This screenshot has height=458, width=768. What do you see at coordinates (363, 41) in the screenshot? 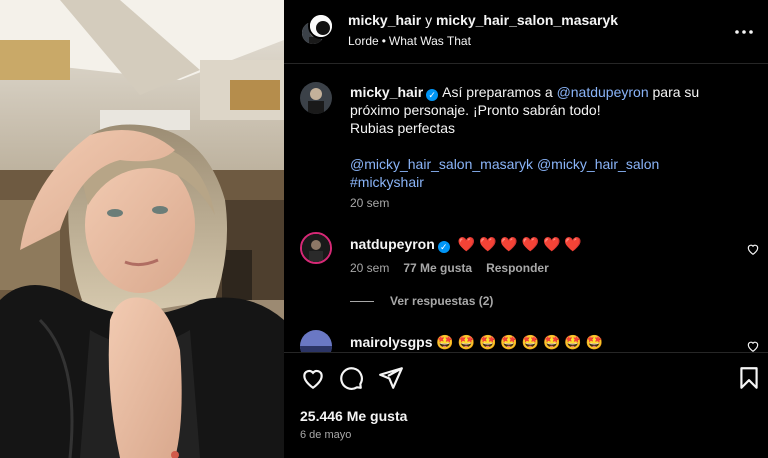
I see `audio-artist: Lorde` at bounding box center [363, 41].